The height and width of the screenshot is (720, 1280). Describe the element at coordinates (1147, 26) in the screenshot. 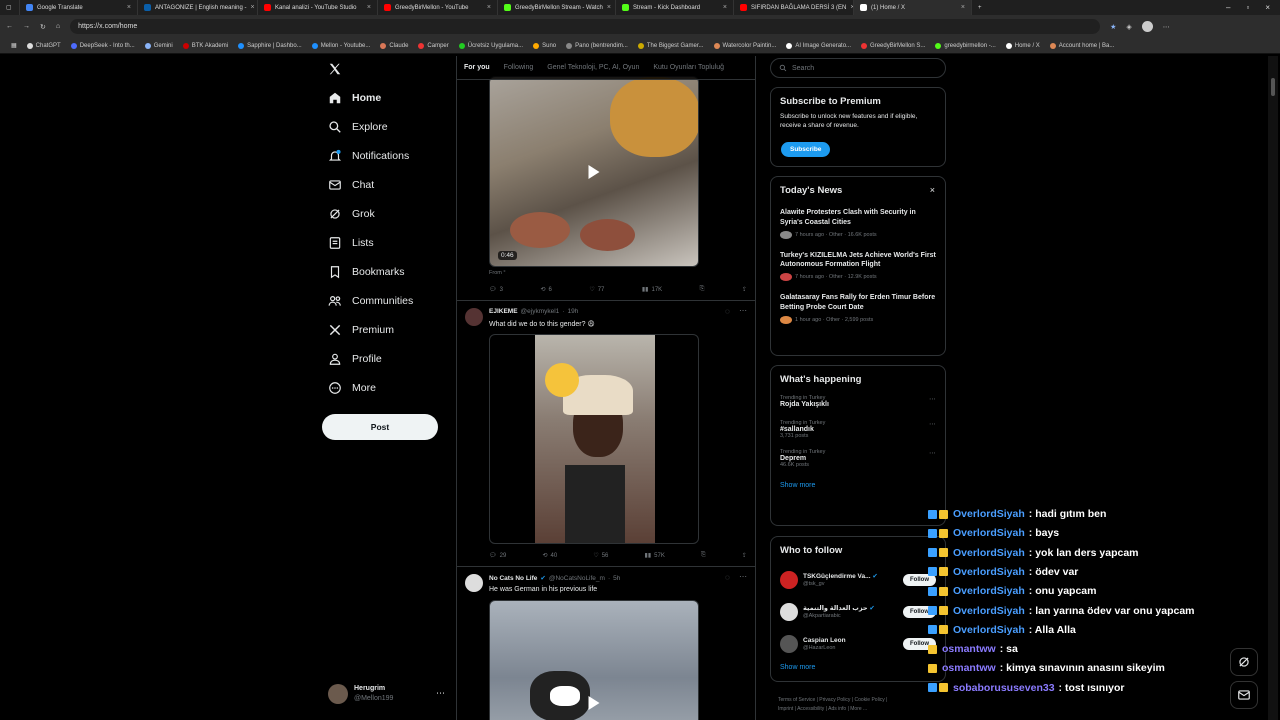

I see `profile-avatar-icon` at that location.